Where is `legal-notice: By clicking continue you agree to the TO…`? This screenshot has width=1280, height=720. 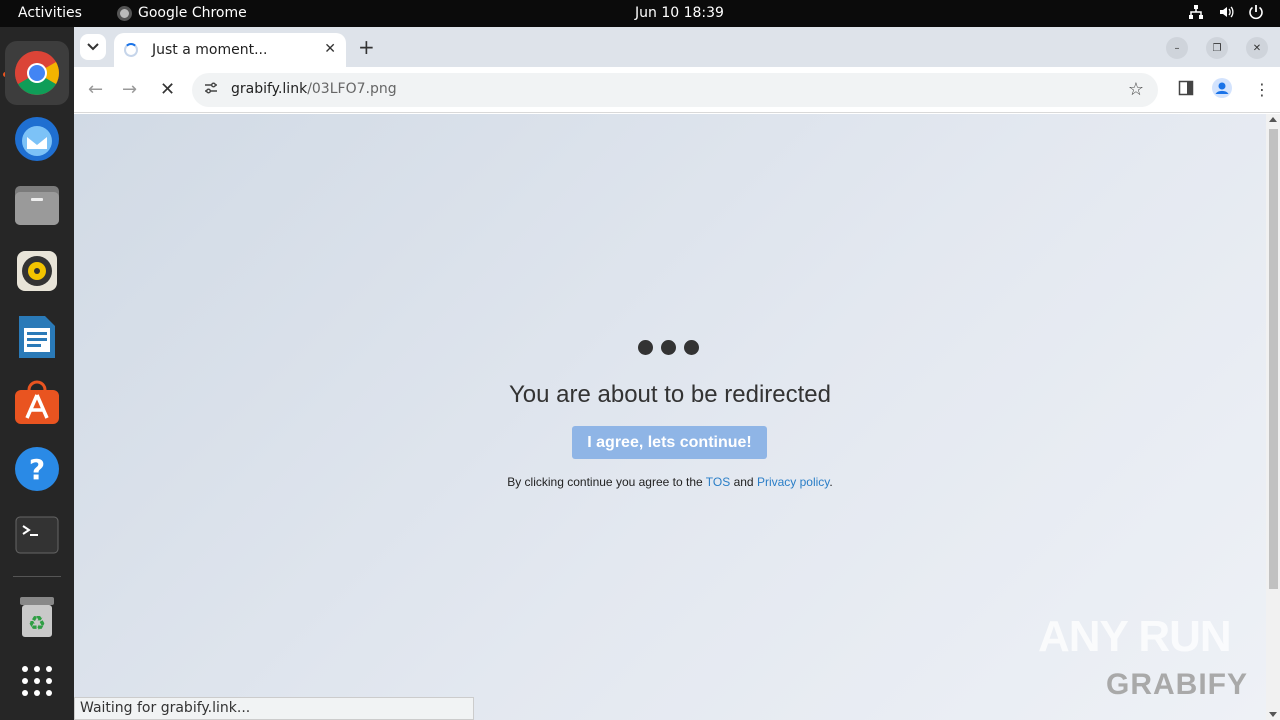
legal-notice: By clicking continue you agree to the TO… is located at coordinates (670, 482).